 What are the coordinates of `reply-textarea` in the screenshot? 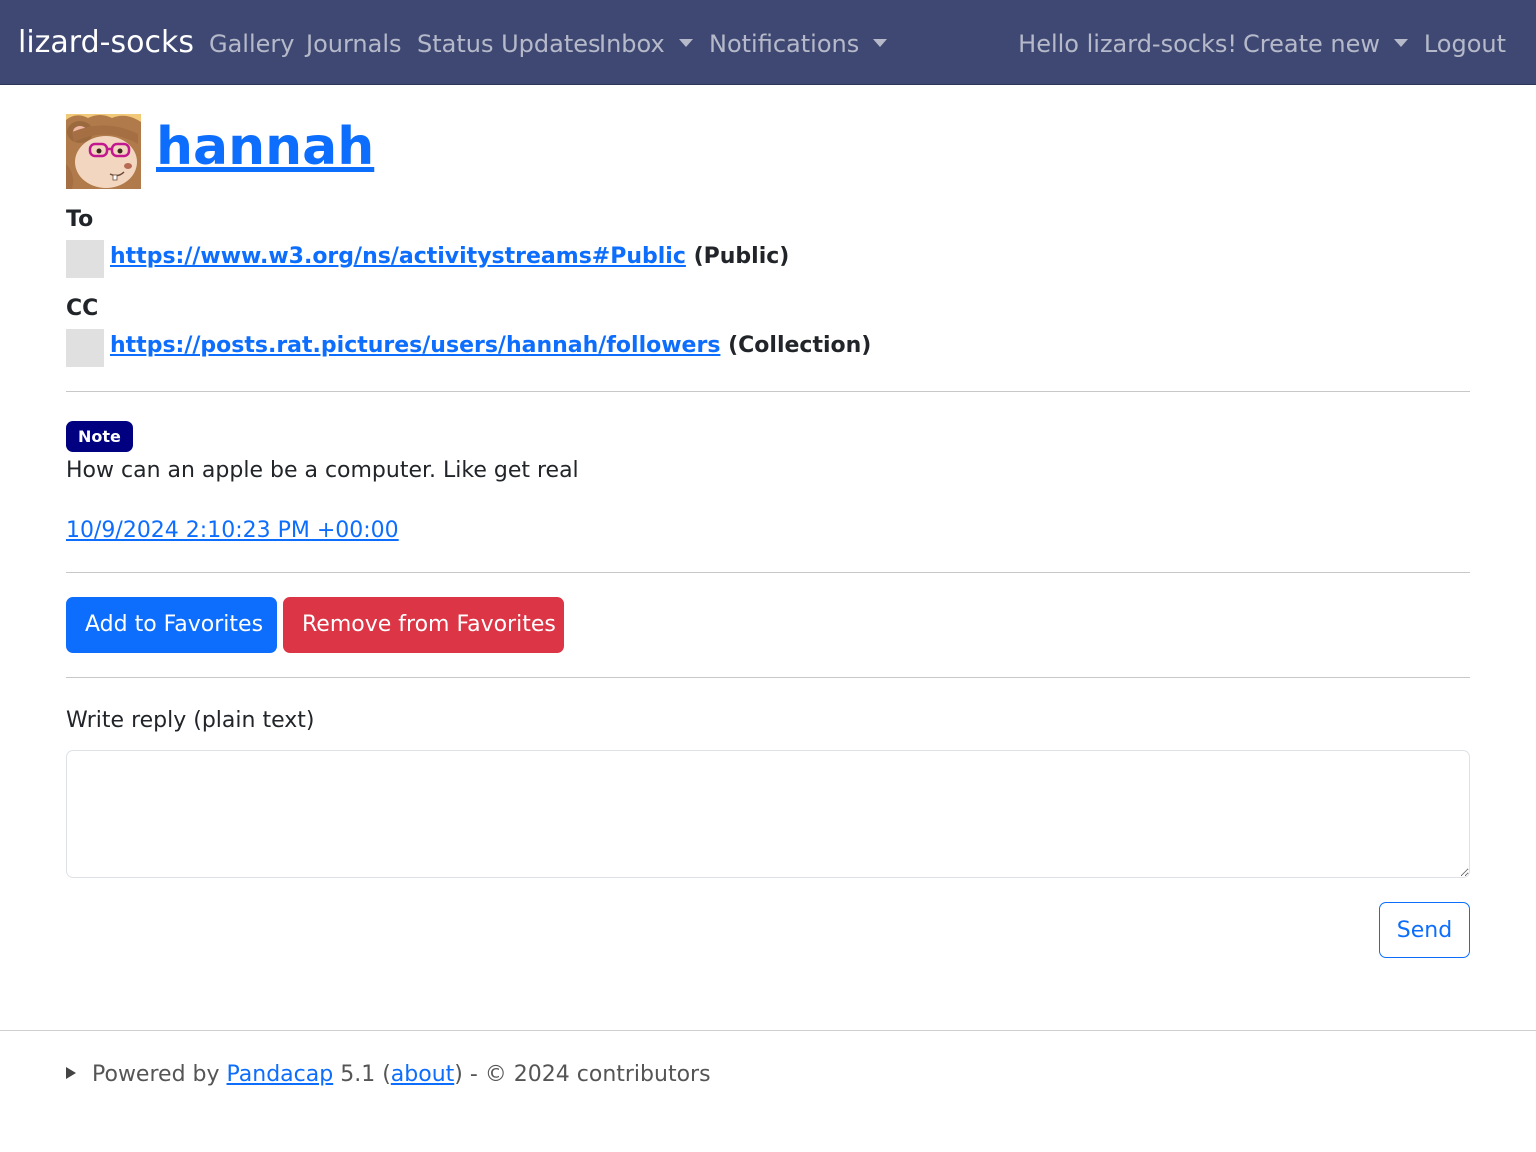 It's located at (768, 814).